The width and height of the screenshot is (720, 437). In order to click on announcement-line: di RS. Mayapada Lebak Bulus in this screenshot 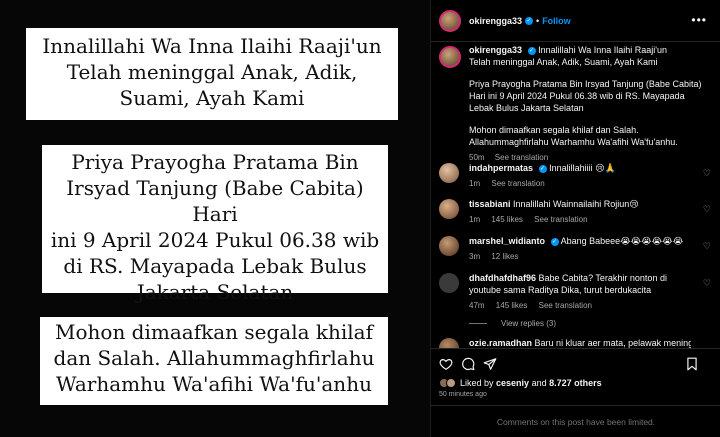, I will do `click(215, 266)`.